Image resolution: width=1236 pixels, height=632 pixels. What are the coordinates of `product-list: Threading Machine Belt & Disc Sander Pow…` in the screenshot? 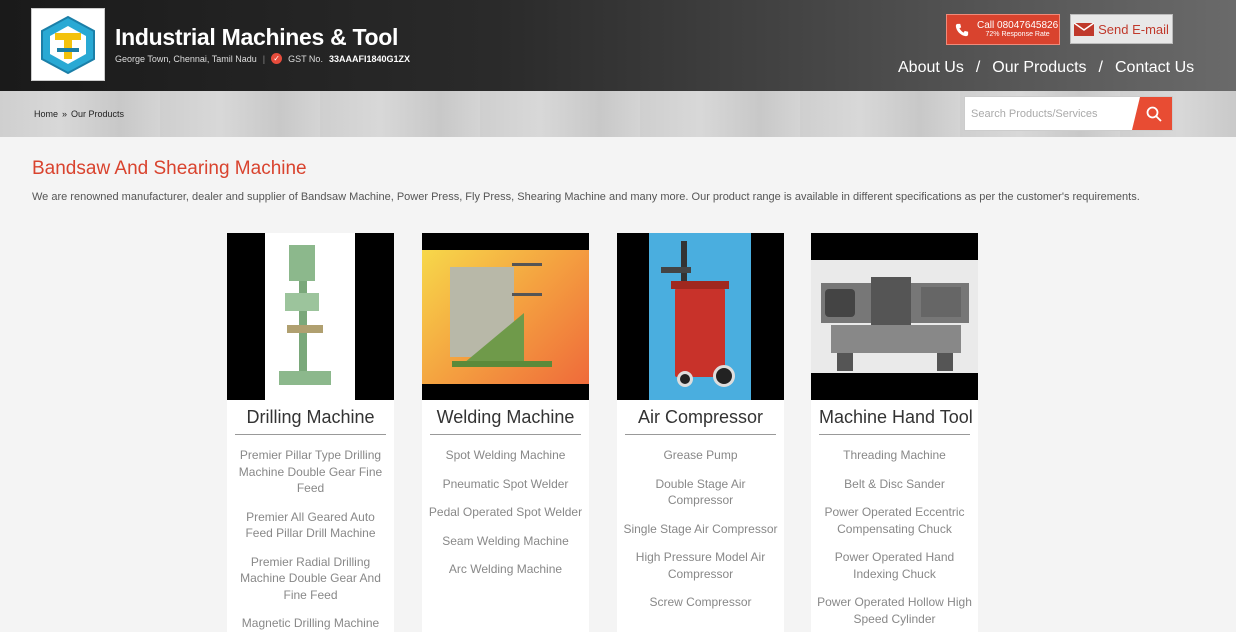 It's located at (894, 531).